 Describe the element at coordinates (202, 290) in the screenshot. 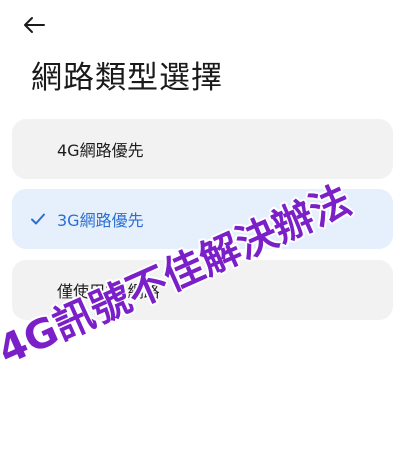

I see `option-2g-only: 僅使用2G網路` at that location.